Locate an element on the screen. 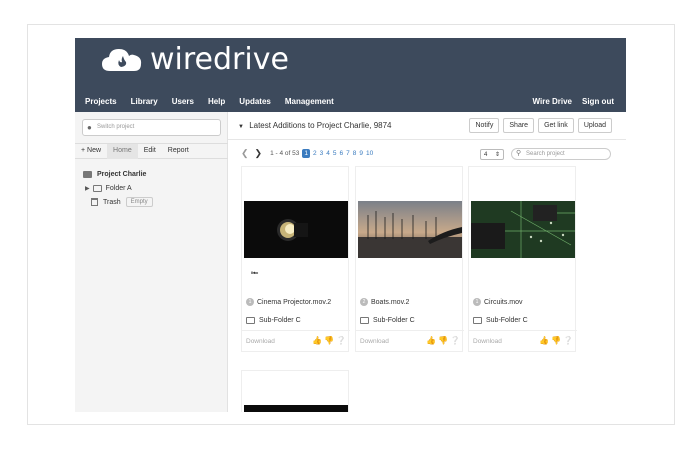 The image size is (700, 450). location-pin-icon: ● is located at coordinates (89, 127).